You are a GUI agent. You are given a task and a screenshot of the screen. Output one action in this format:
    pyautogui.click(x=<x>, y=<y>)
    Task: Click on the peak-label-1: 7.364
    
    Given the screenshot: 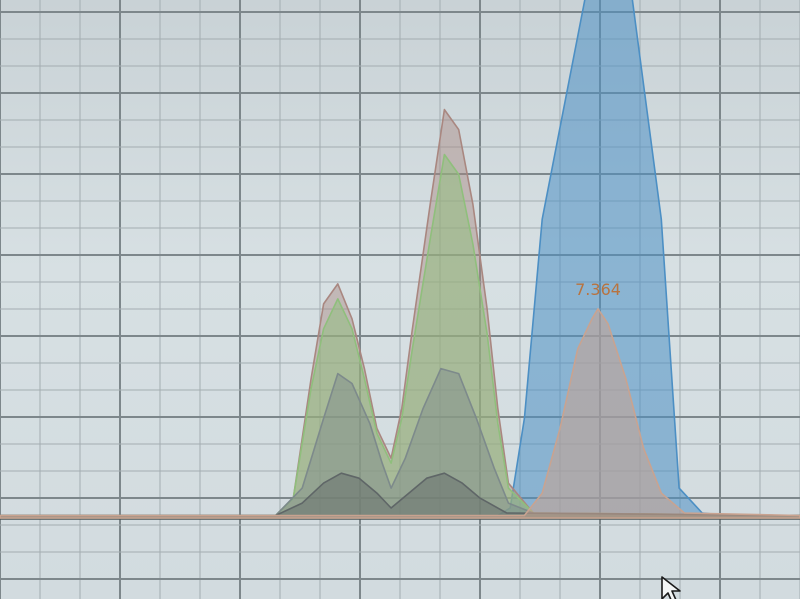 What is the action you would take?
    pyautogui.click(x=598, y=289)
    